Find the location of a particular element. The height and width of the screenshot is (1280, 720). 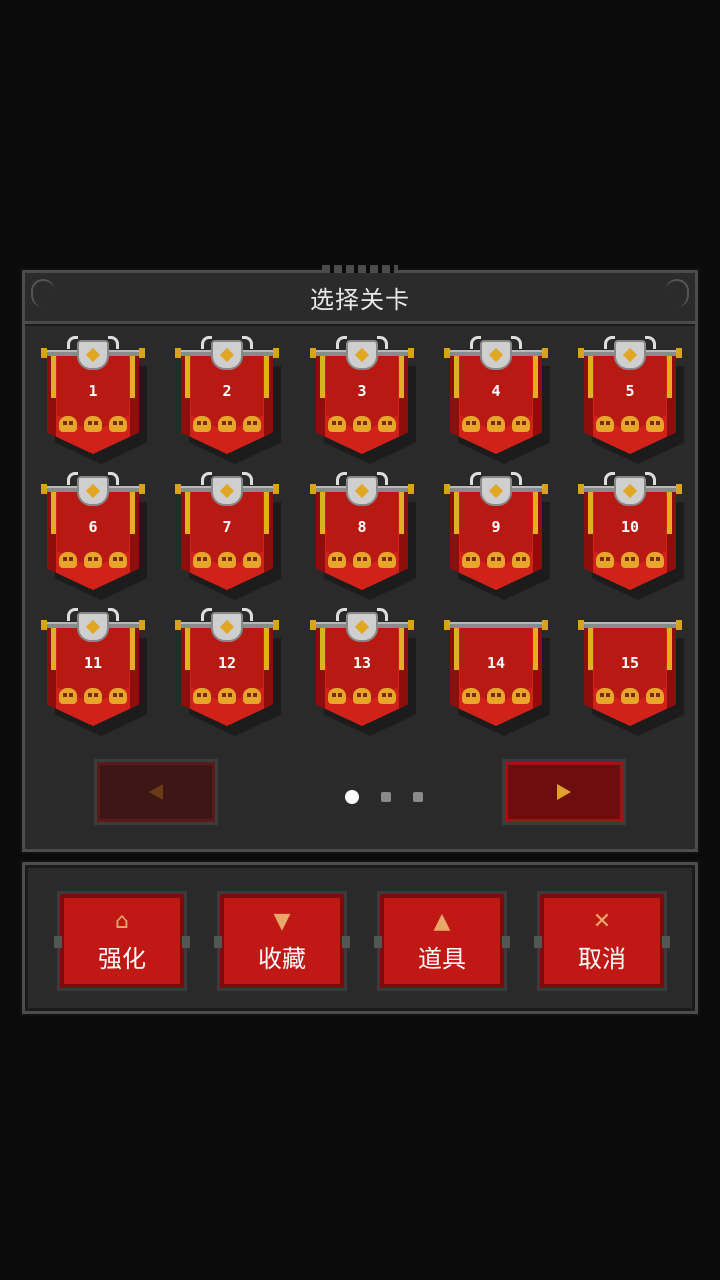

level-1-banner: 1 is located at coordinates (94, 400).